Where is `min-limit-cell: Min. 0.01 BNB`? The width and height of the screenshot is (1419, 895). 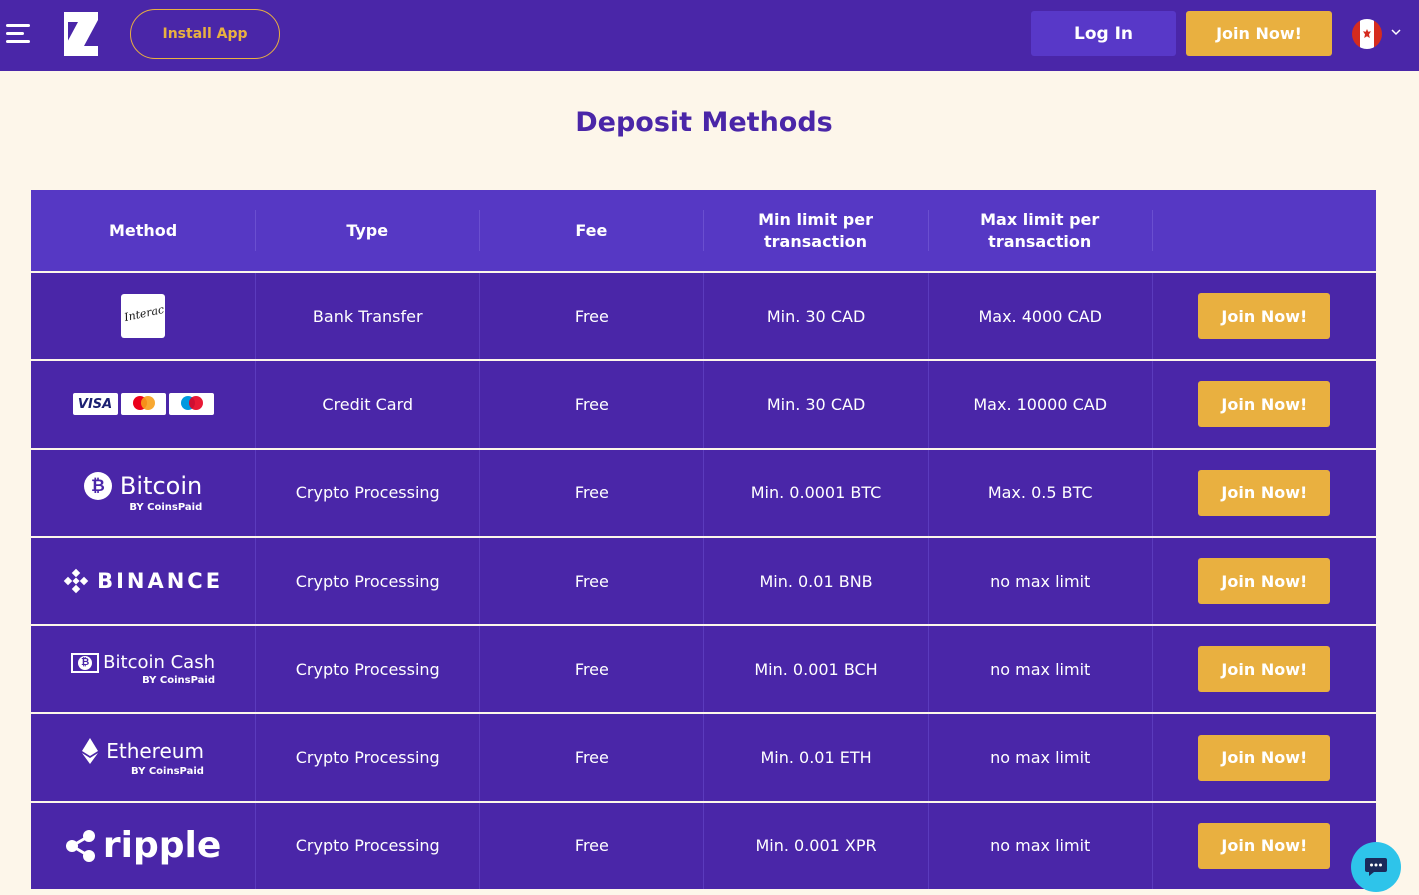 min-limit-cell: Min. 0.01 BNB is located at coordinates (815, 581).